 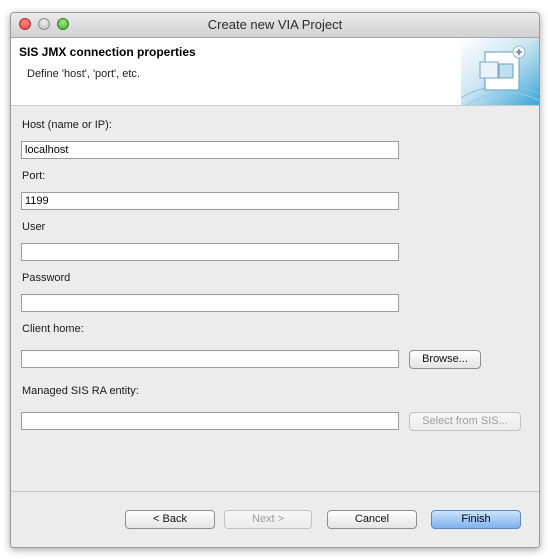 What do you see at coordinates (210, 252) in the screenshot?
I see `user-input` at bounding box center [210, 252].